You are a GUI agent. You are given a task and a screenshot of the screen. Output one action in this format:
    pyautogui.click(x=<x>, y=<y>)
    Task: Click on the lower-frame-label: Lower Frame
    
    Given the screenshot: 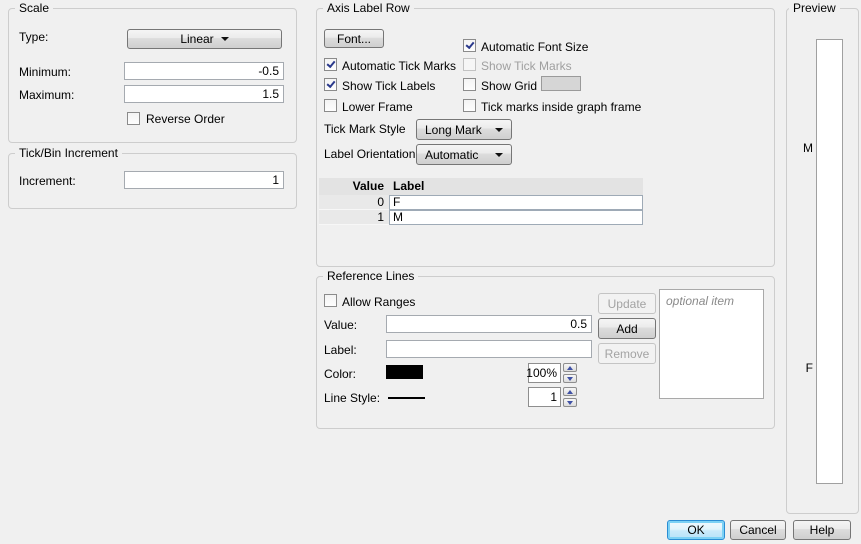 What is the action you would take?
    pyautogui.click(x=377, y=107)
    